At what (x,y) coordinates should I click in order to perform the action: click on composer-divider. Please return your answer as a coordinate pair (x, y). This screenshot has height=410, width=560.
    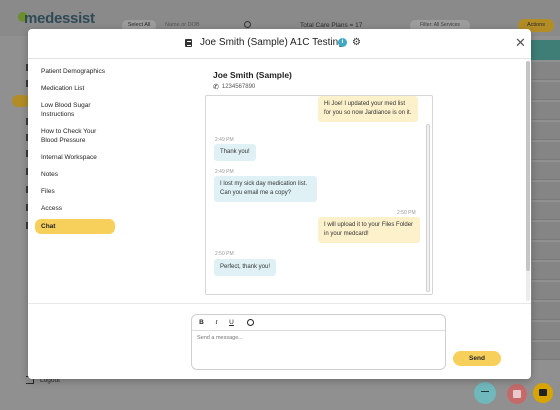
    Looking at the image, I should click on (279, 303).